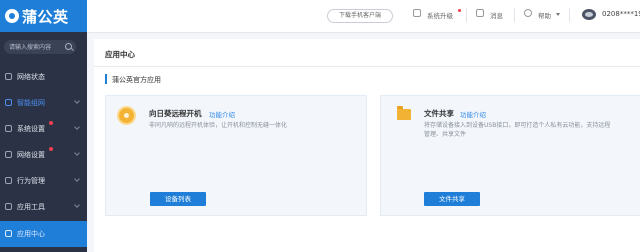 This screenshot has width=640, height=252. Describe the element at coordinates (31, 234) in the screenshot. I see `sidebar-item-label: 应用中心` at that location.